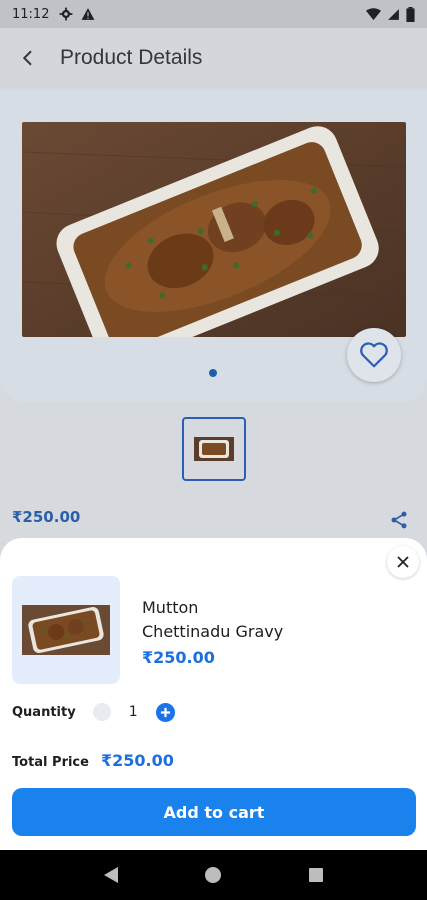  I want to click on nav-back-icon, so click(111, 875).